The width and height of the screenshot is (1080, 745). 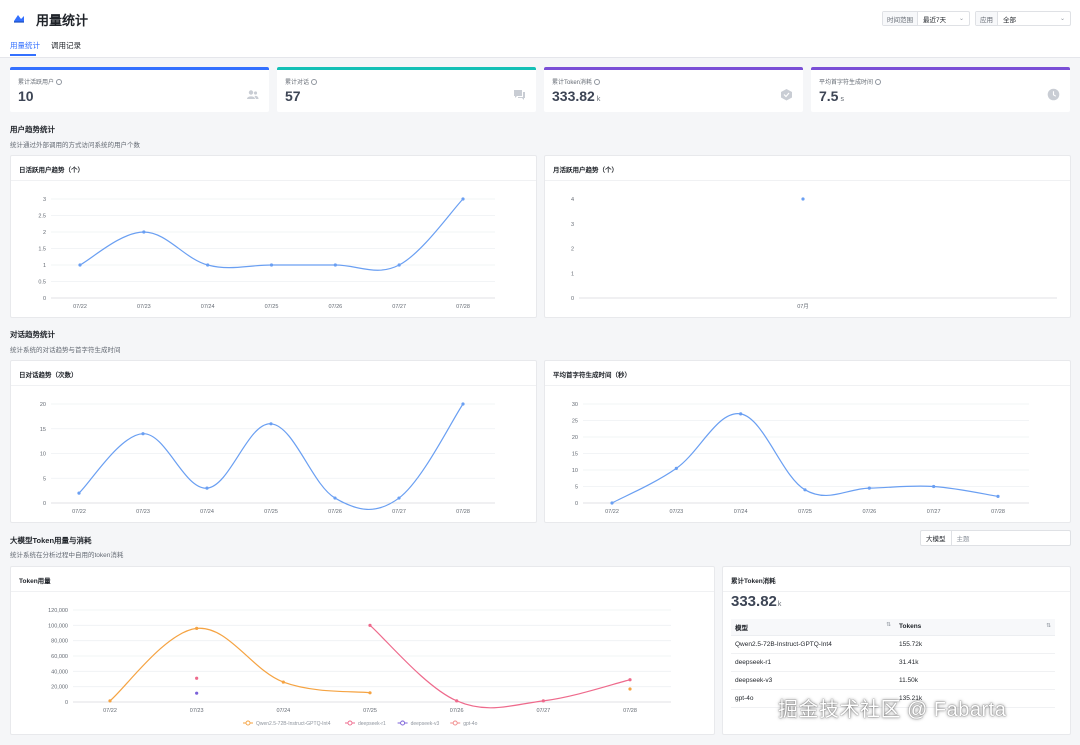 I want to click on tokens-cell: 31.41k, so click(x=975, y=662).